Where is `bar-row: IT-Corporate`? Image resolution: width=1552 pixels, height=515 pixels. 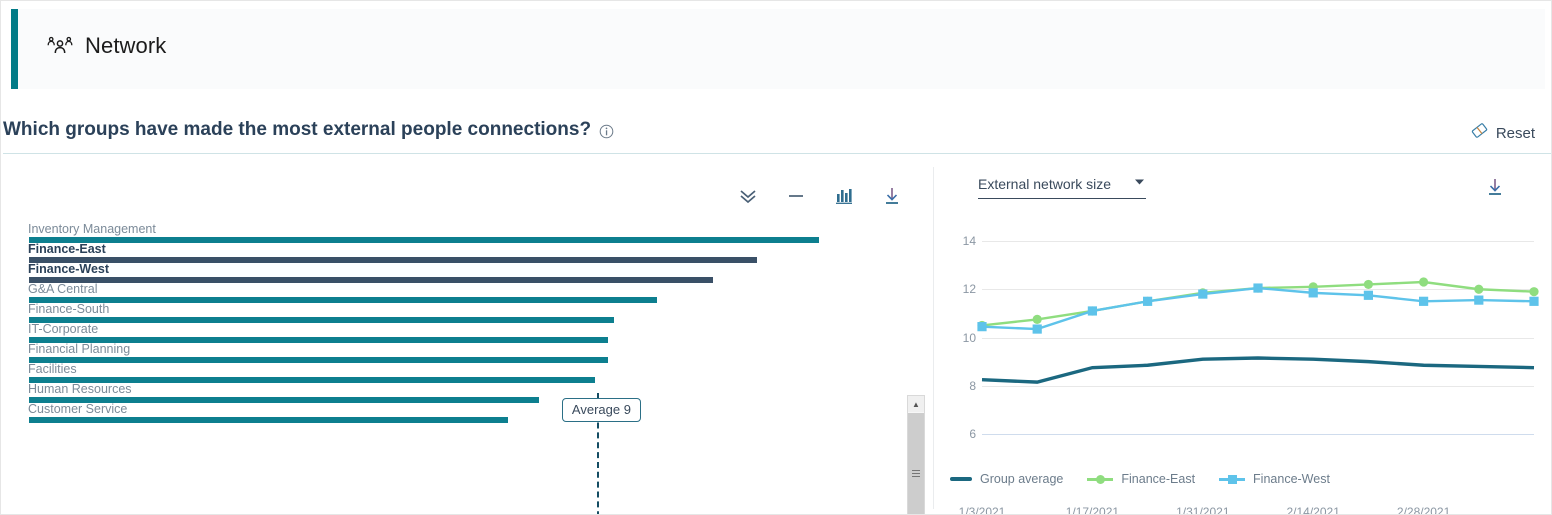
bar-row: IT-Corporate is located at coordinates (459, 332).